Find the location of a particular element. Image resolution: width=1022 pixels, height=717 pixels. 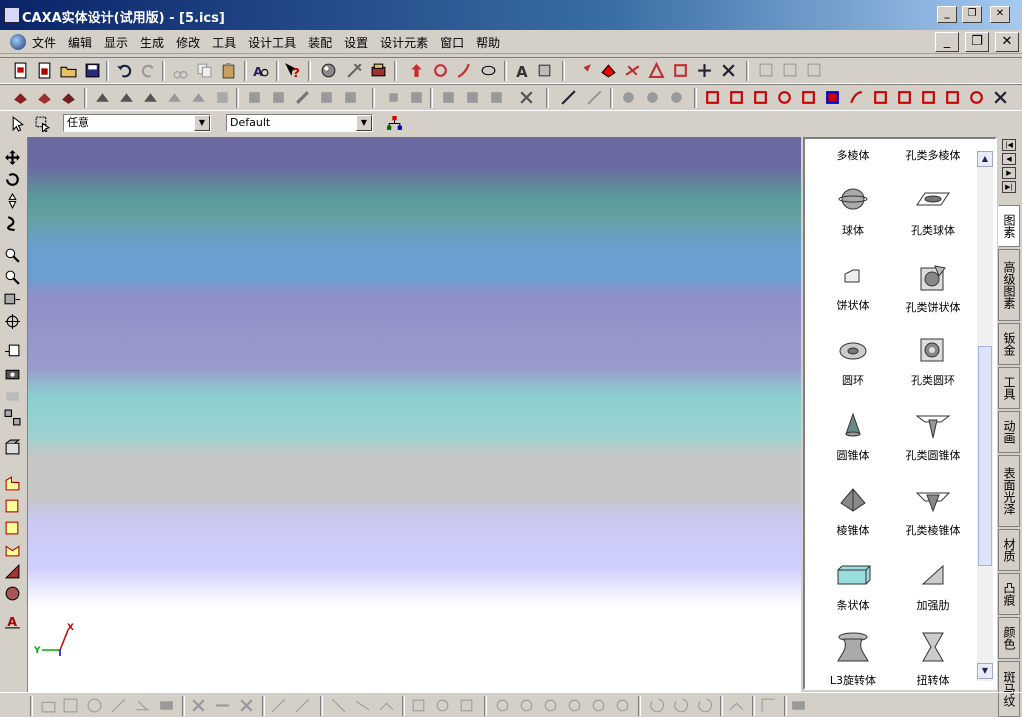

frame3-icon is located at coordinates (814, 70).